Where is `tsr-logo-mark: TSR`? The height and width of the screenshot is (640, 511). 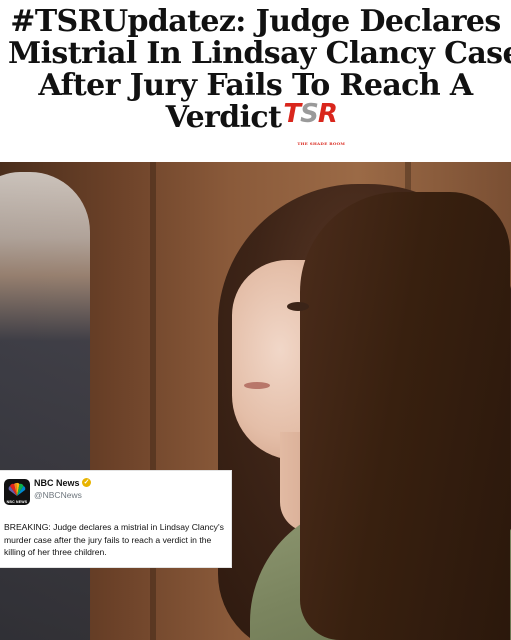 tsr-logo-mark: TSR is located at coordinates (310, 114).